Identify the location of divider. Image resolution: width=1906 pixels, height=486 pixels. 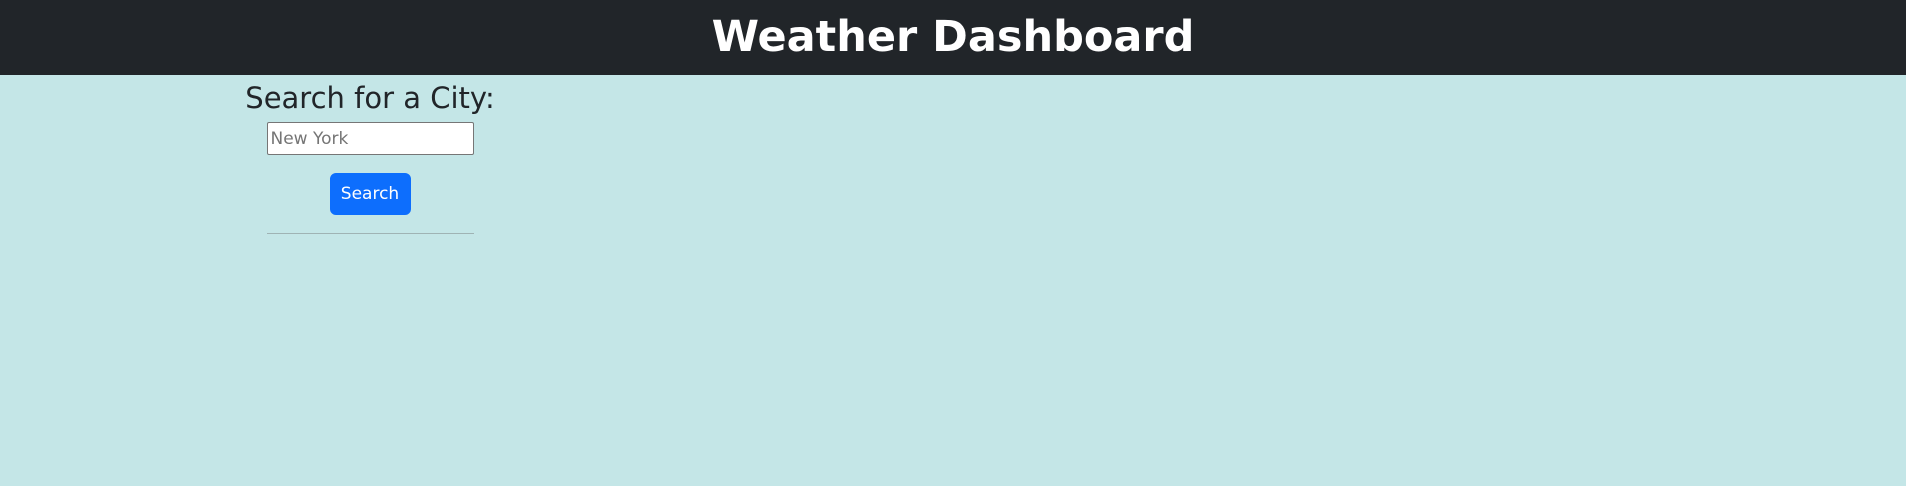
(370, 234).